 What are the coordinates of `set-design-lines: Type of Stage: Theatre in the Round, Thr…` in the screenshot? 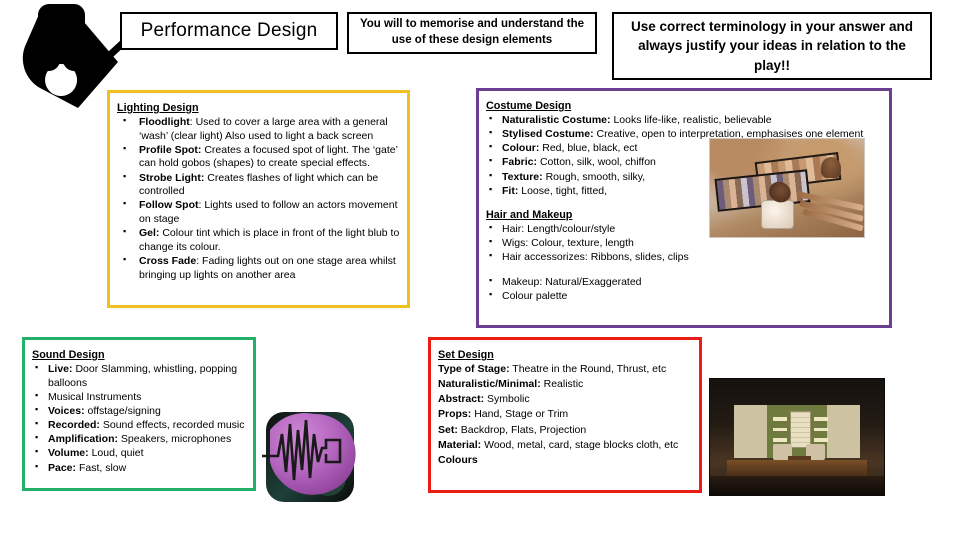 It's located at (565, 415).